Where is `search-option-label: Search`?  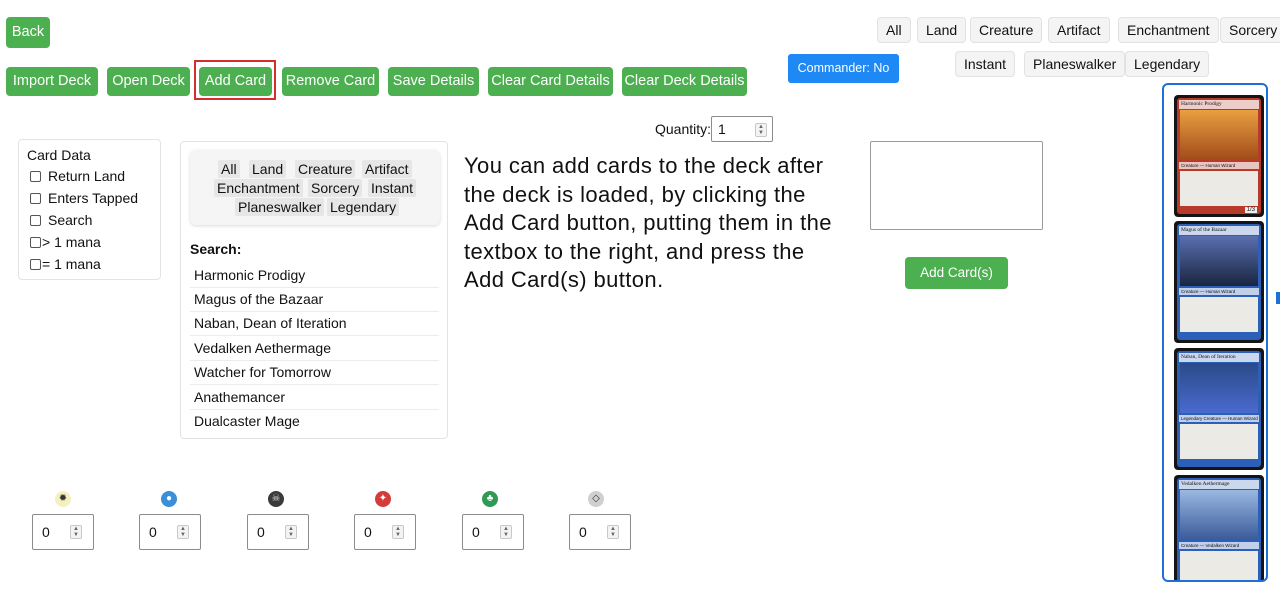
search-option-label: Search is located at coordinates (70, 220).